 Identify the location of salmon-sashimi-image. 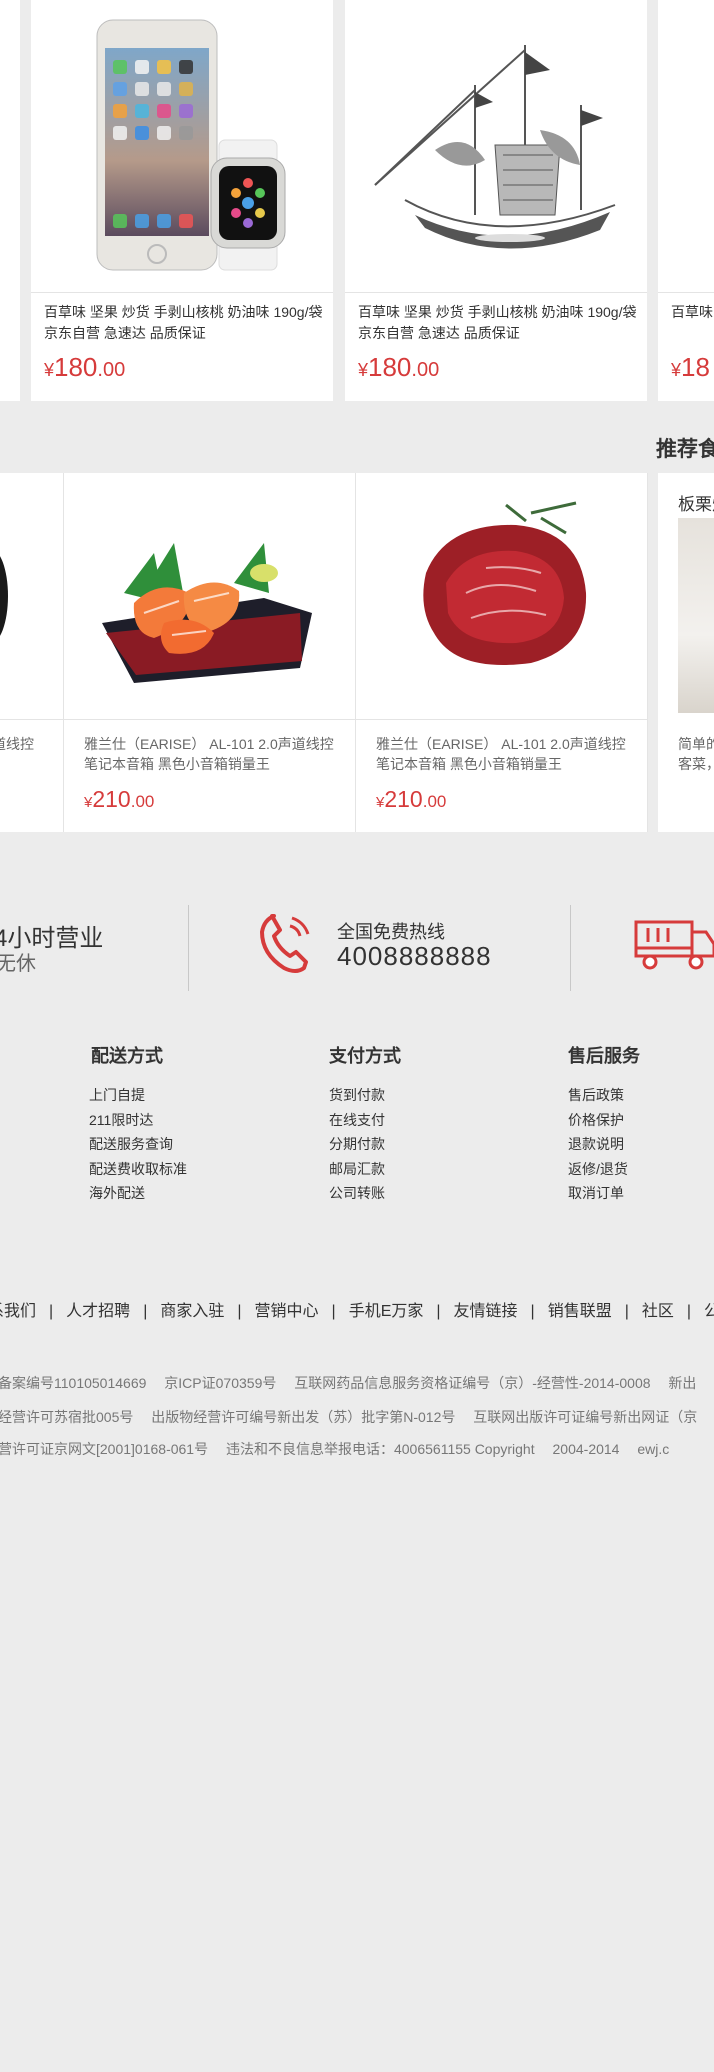
(209, 596).